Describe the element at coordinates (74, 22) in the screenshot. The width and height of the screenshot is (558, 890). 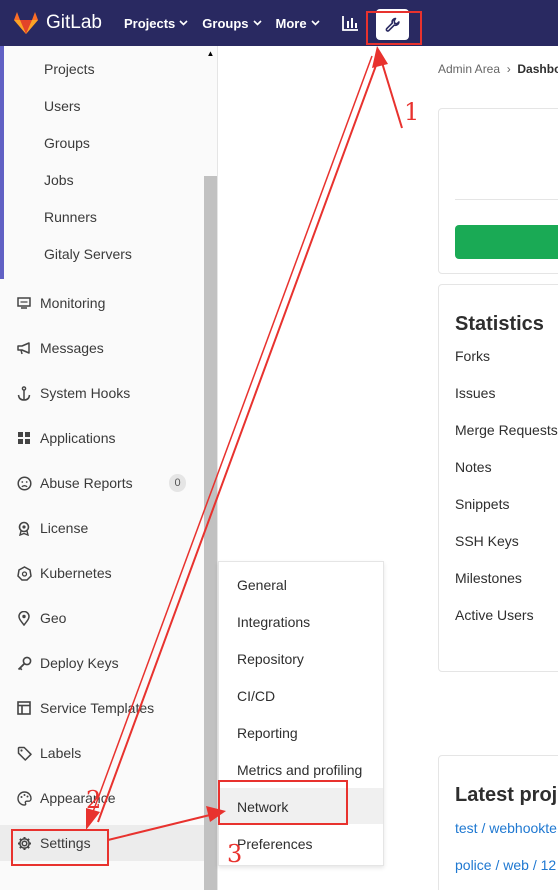
I see `brand-name: GitLab` at that location.